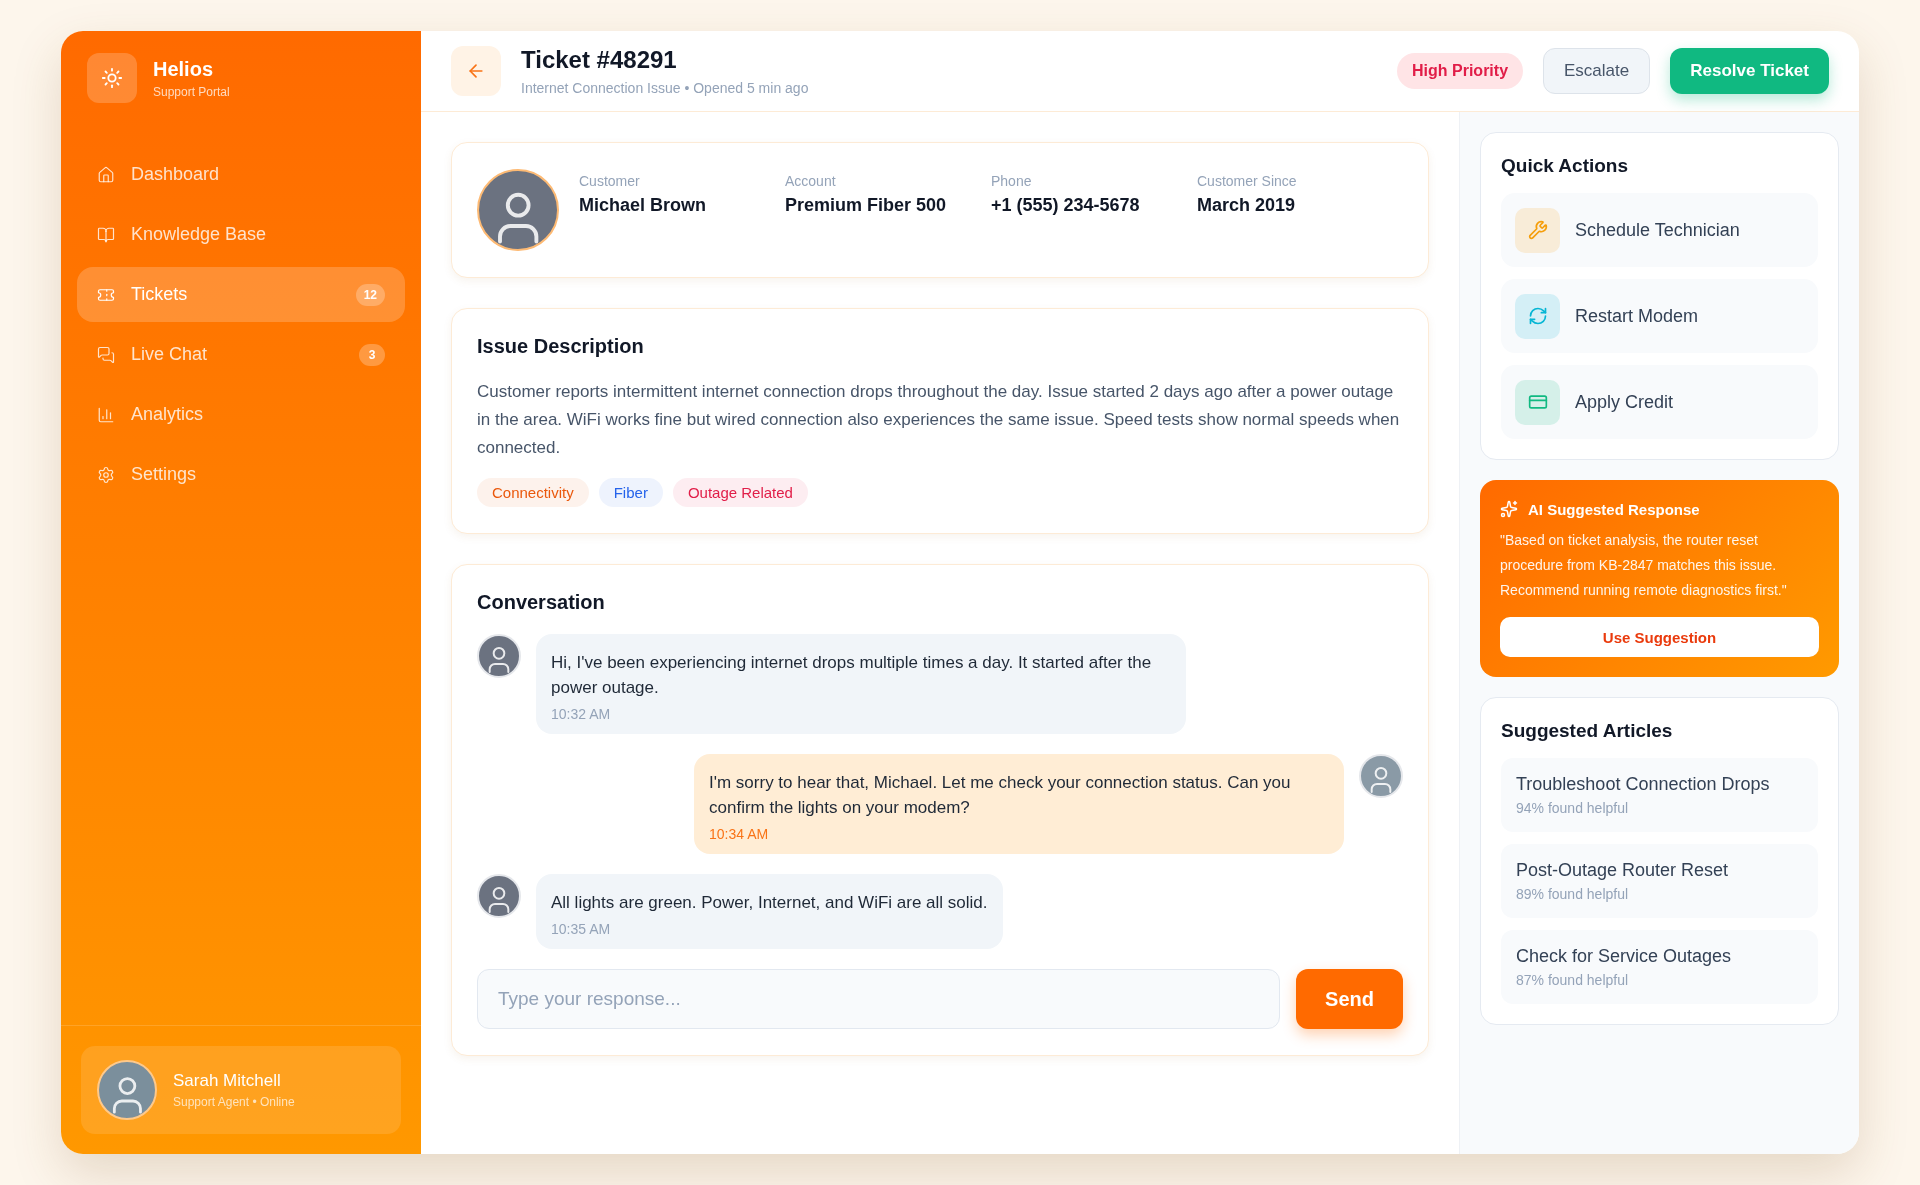 Image resolution: width=1920 pixels, height=1185 pixels. Describe the element at coordinates (533, 492) in the screenshot. I see `tag: Connectivity` at that location.